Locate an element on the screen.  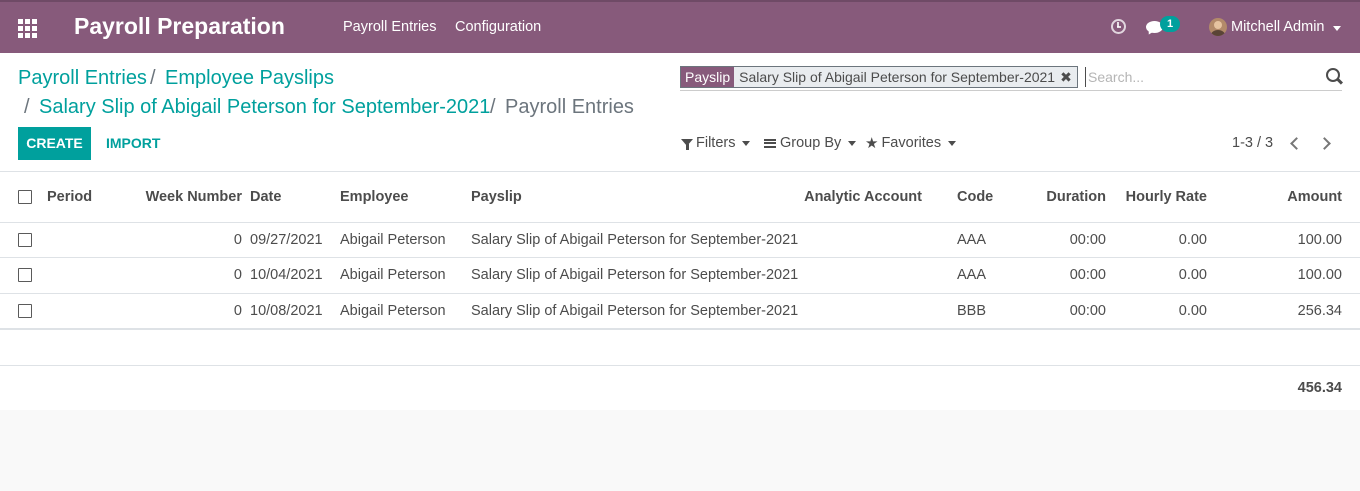
activity-clock-icon is located at coordinates (1118, 26).